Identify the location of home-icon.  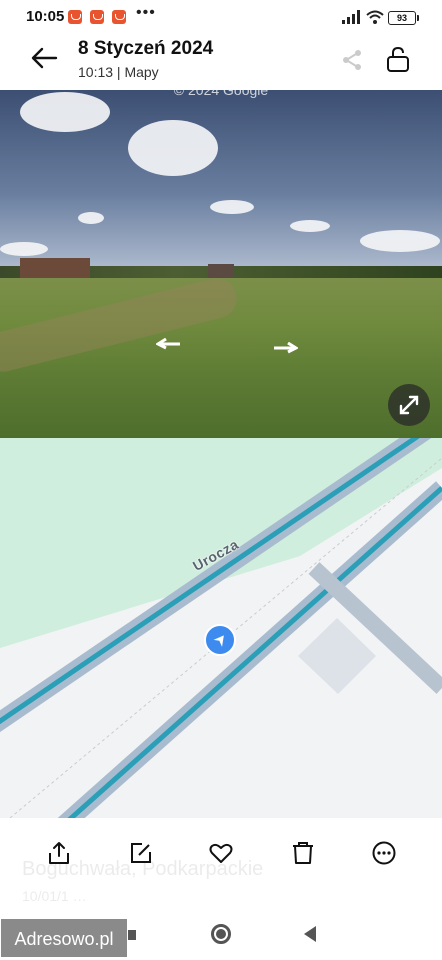
(221, 934).